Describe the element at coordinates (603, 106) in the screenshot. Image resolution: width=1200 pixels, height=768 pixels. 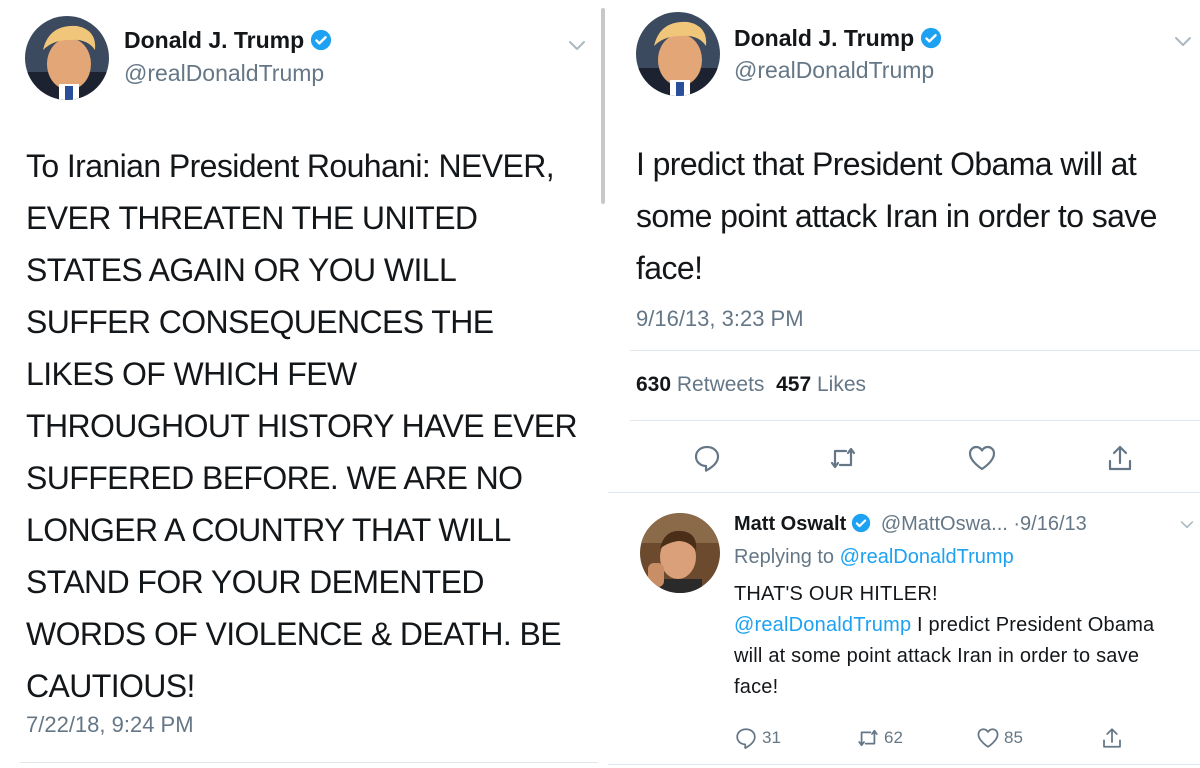
I see `scrollbar` at that location.